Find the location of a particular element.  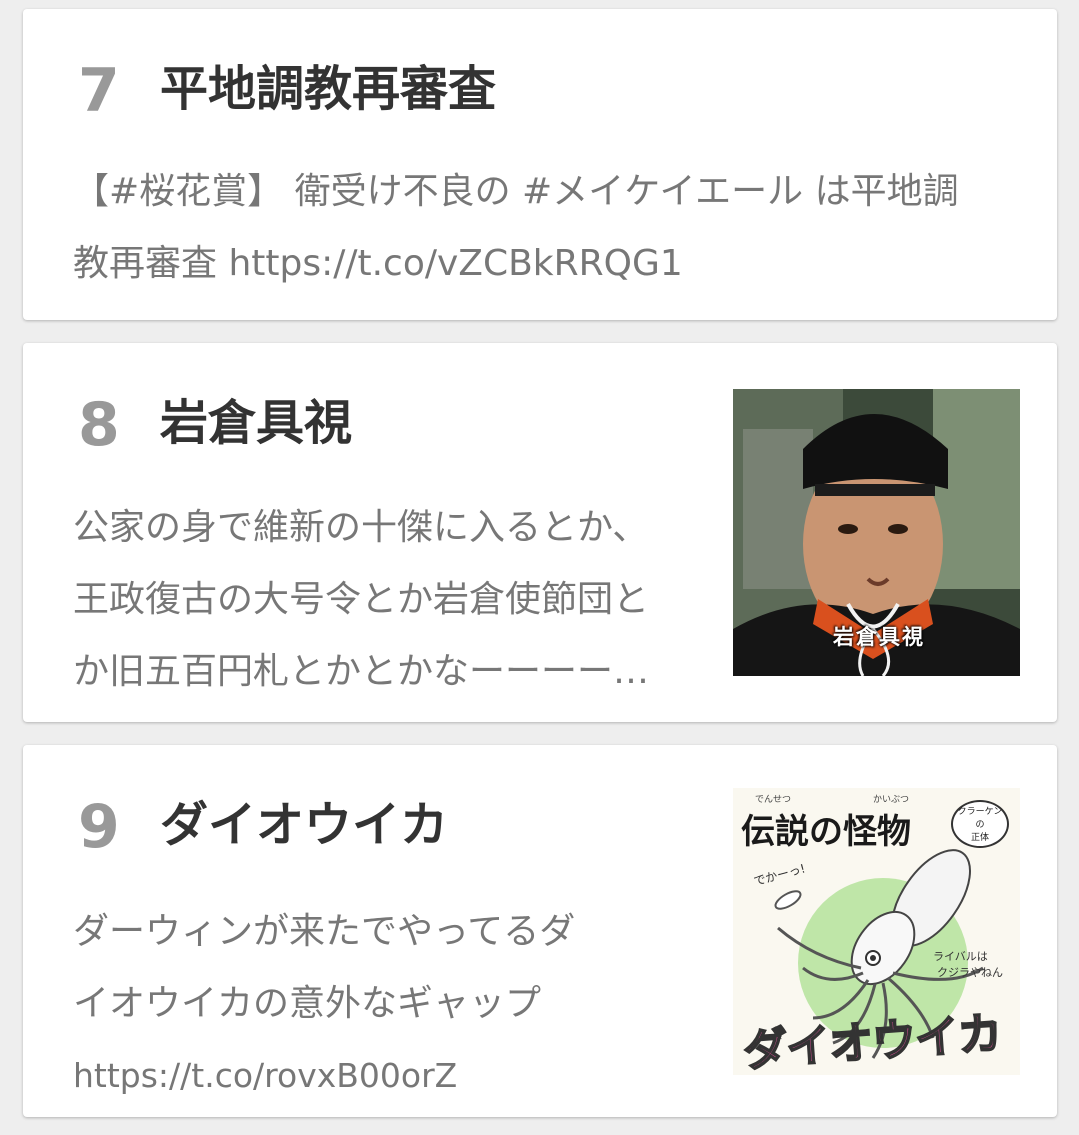

rank-number: 8 is located at coordinates (99, 425).